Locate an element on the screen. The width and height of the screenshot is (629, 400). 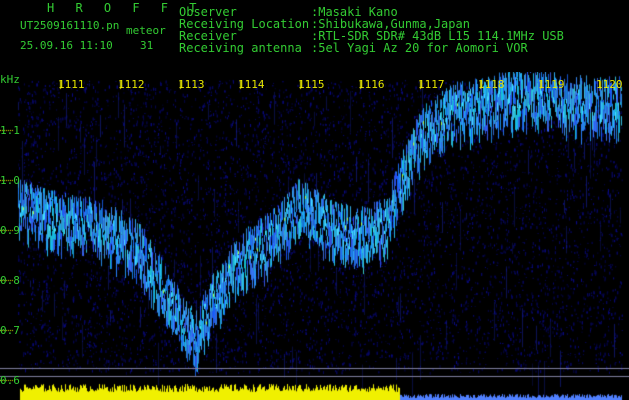
y-tick-label: 0.8 is located at coordinates (10, 280).